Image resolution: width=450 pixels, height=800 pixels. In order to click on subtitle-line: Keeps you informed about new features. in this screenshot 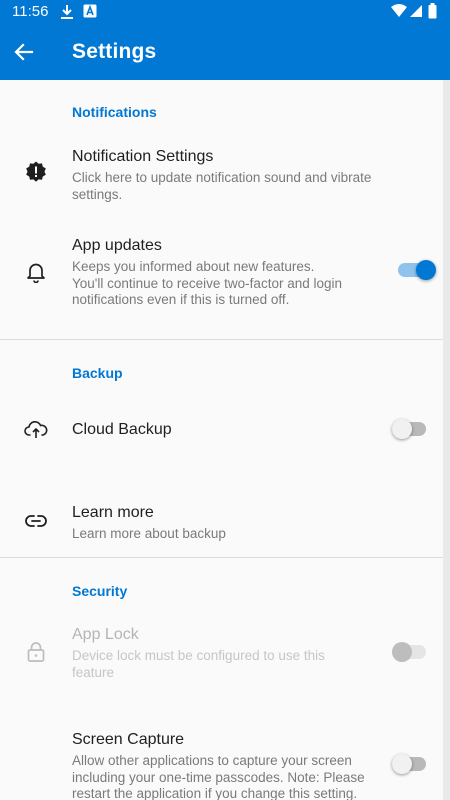, I will do `click(193, 266)`.